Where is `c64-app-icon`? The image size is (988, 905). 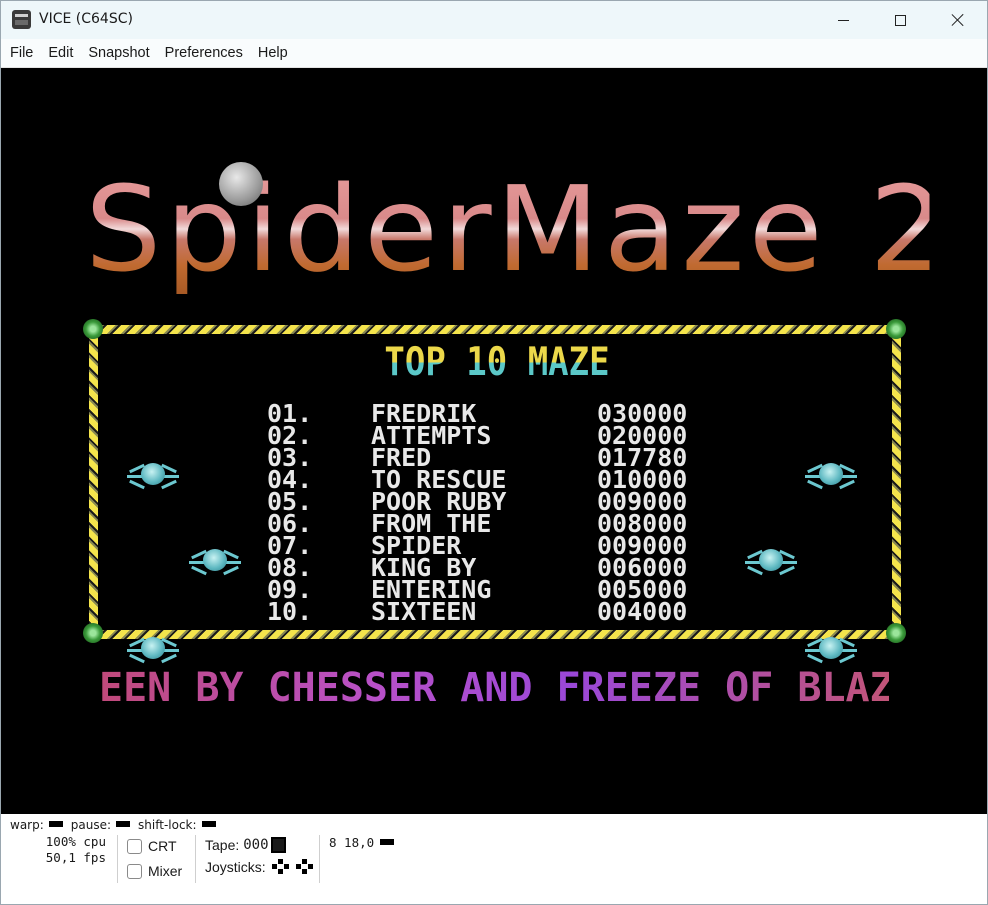
c64-app-icon is located at coordinates (21, 19).